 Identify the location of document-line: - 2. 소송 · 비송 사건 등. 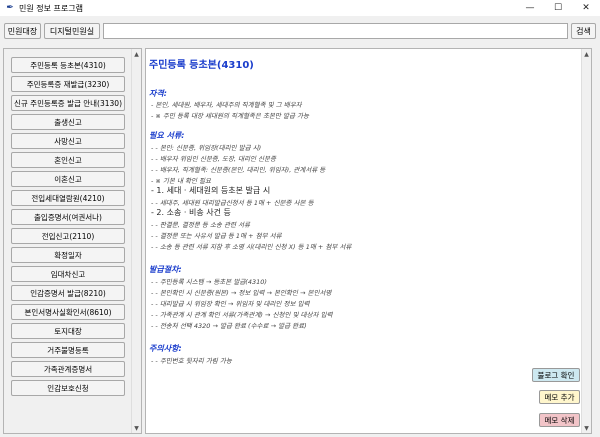
(191, 212).